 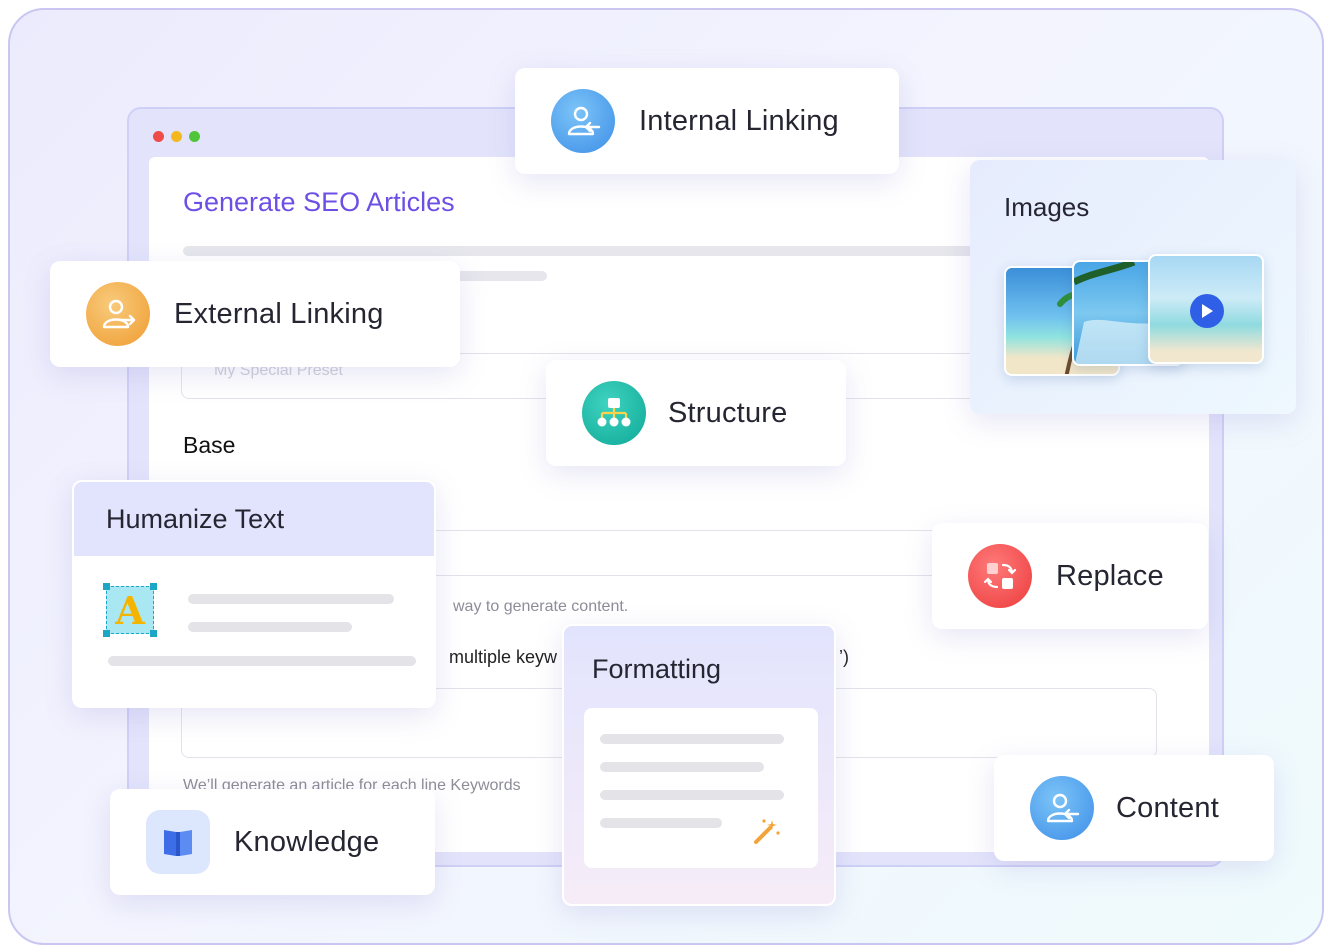 What do you see at coordinates (701, 788) in the screenshot?
I see `formatting-preview` at bounding box center [701, 788].